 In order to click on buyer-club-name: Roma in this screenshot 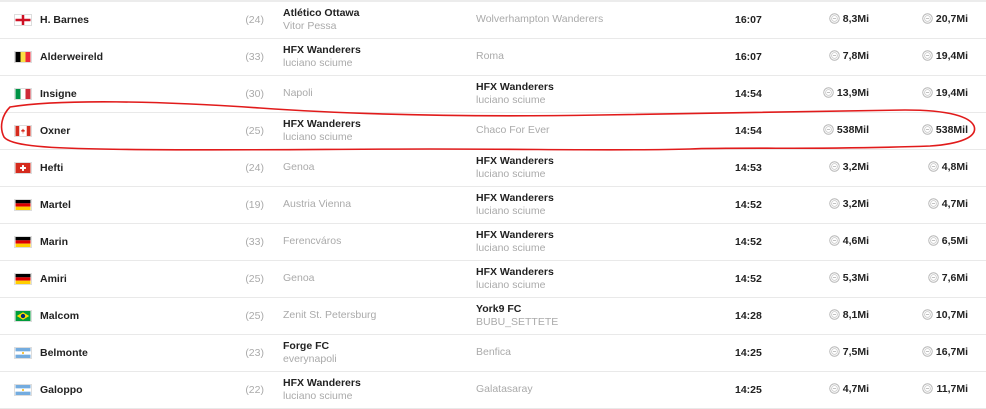, I will do `click(490, 56)`.